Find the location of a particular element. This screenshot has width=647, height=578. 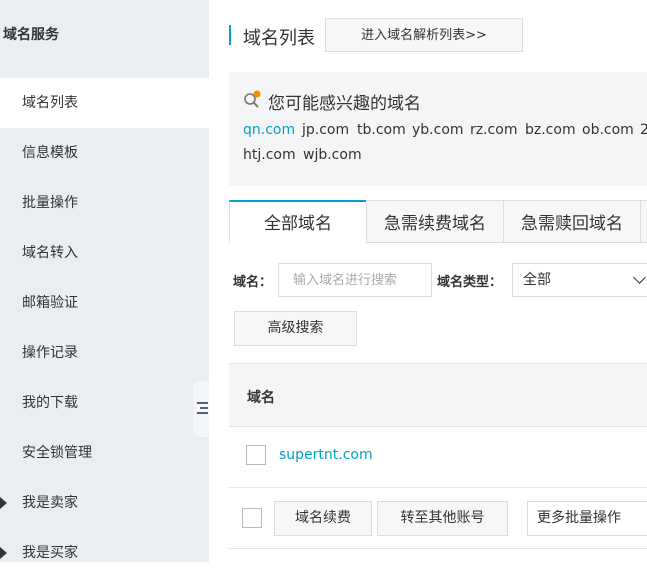

sidebar-collapse-handle is located at coordinates (201, 409).